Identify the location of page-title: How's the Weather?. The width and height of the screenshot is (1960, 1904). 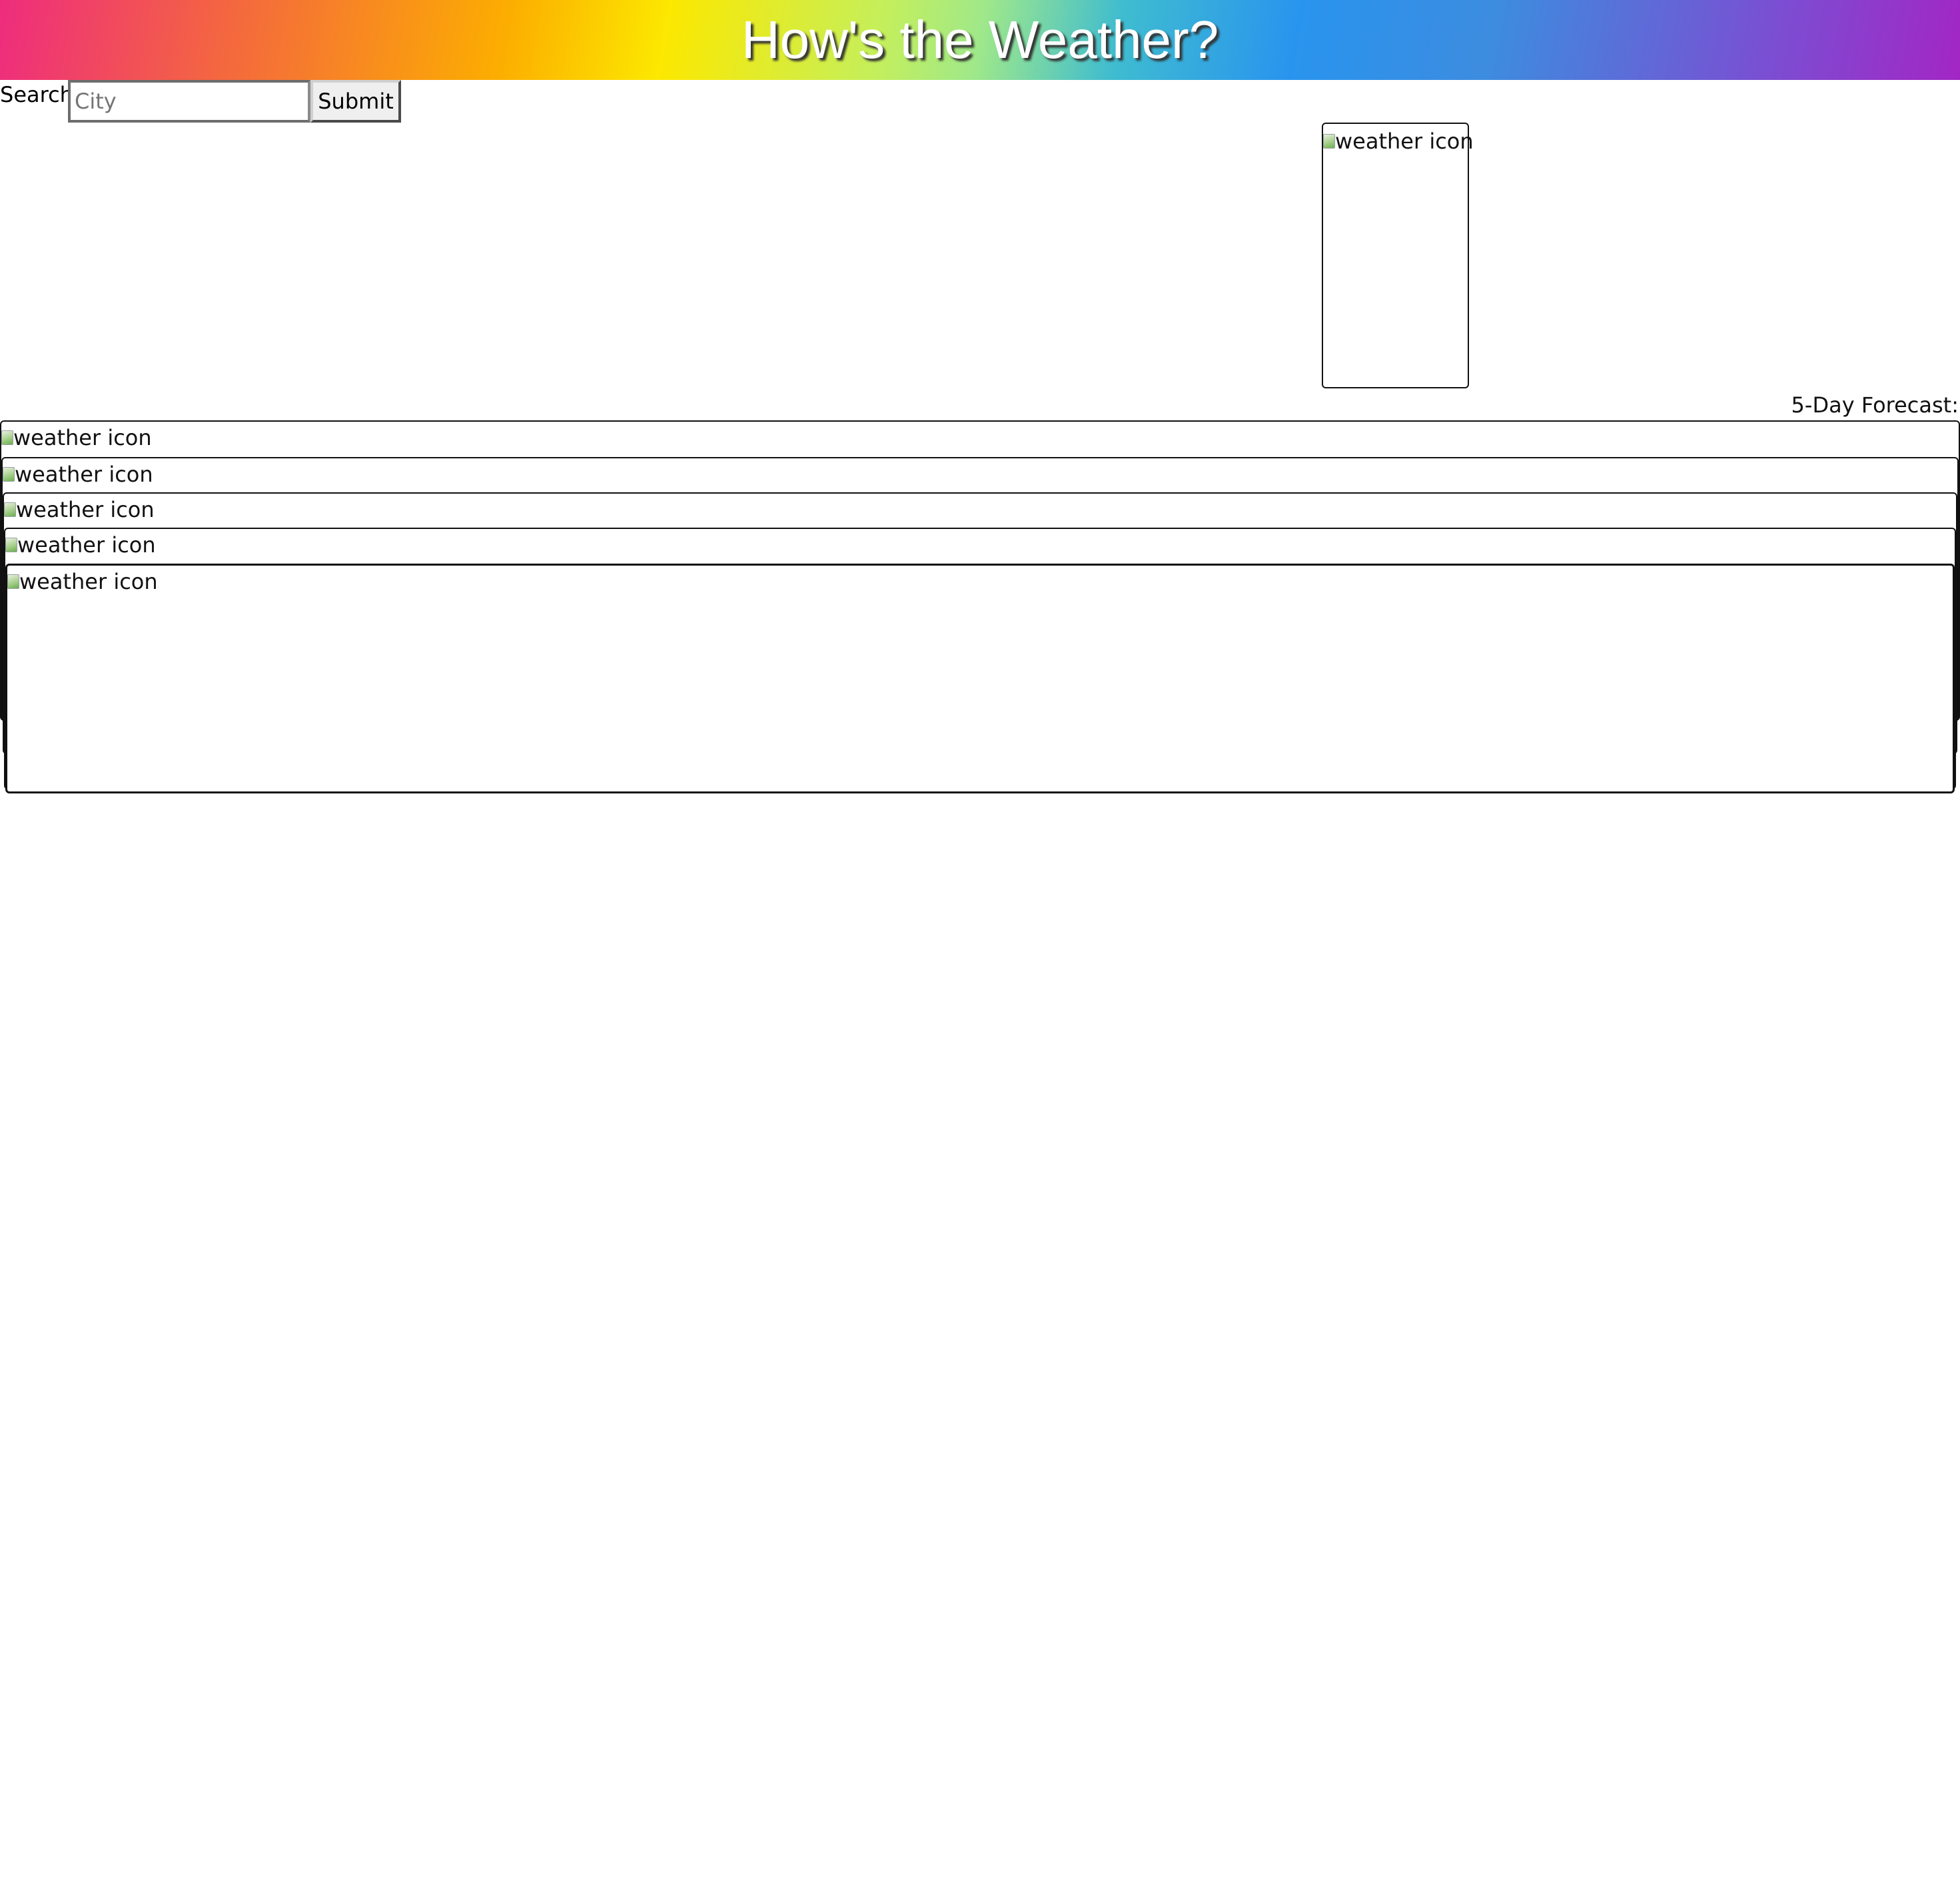
(980, 40).